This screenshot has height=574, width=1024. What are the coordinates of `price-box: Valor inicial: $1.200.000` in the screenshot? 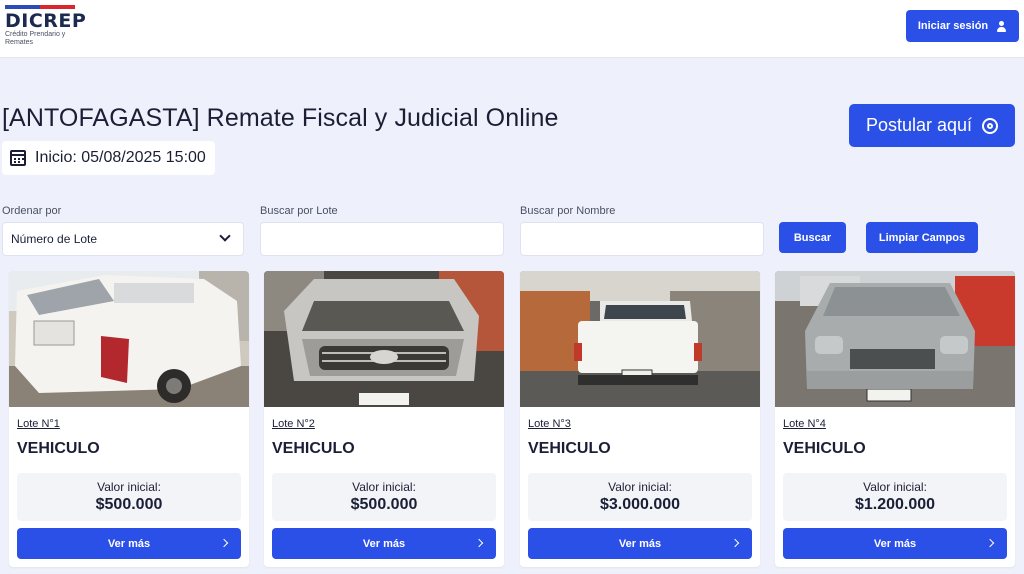 It's located at (895, 497).